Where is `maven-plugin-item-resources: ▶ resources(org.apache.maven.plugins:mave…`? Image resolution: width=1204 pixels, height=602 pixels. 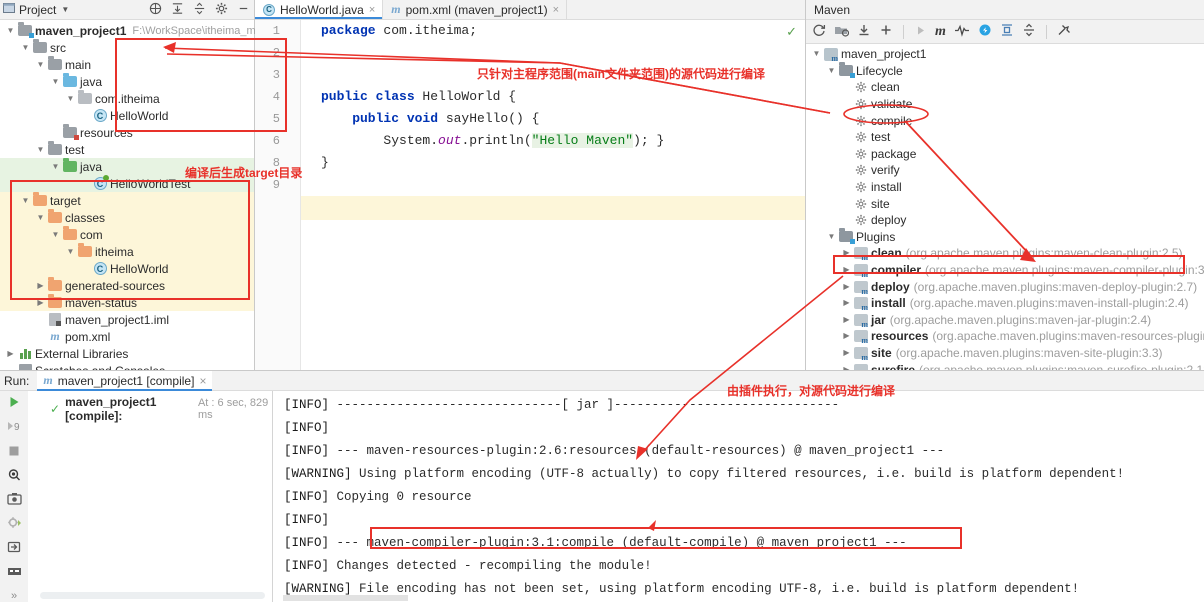 maven-plugin-item-resources: ▶ resources(org.apache.maven.plugins:mave… is located at coordinates (1005, 336).